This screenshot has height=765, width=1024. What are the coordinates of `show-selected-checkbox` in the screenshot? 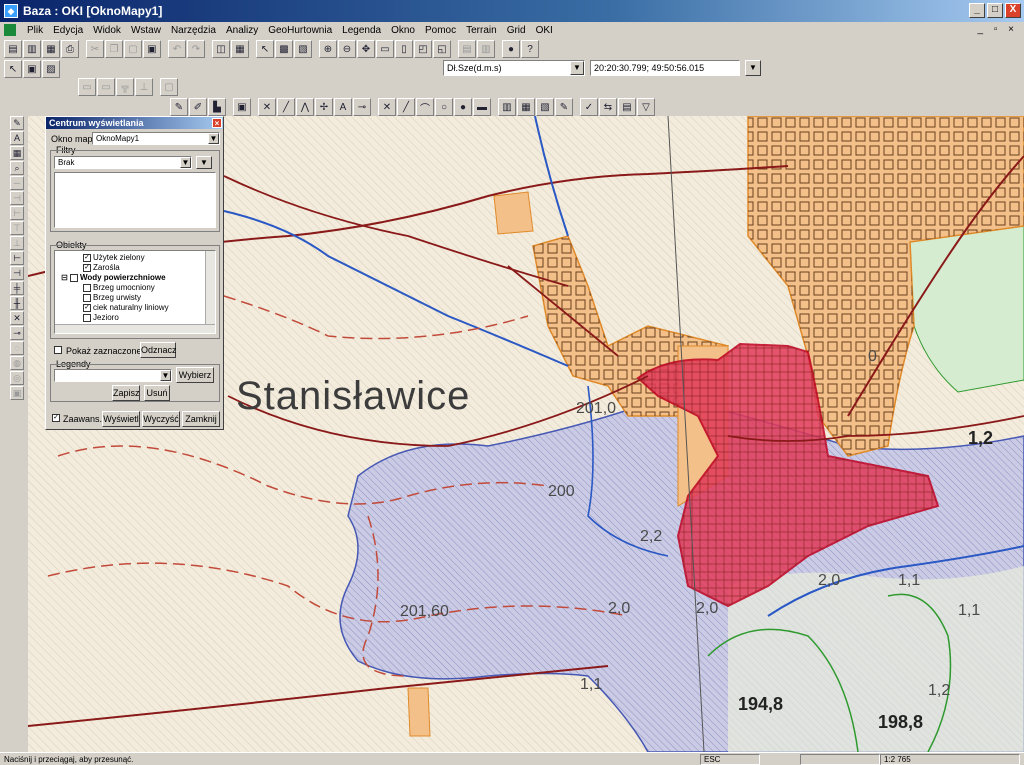 It's located at (58, 350).